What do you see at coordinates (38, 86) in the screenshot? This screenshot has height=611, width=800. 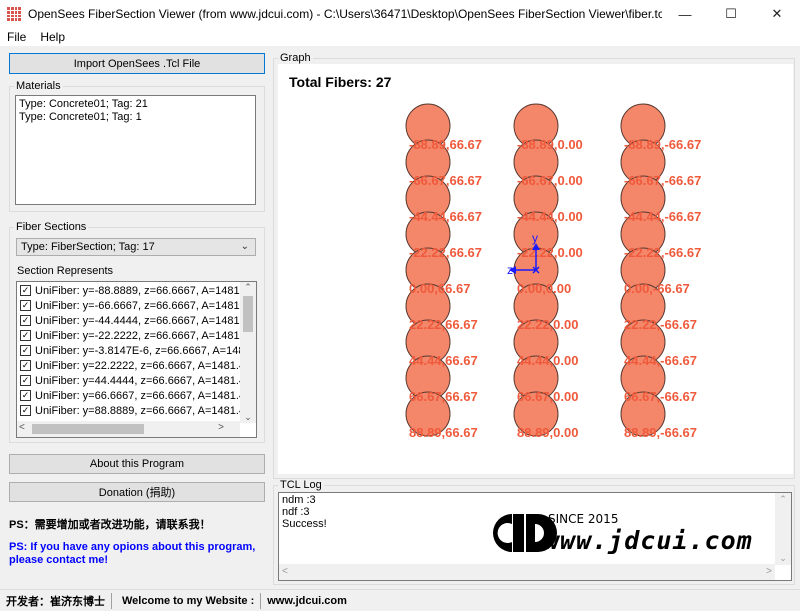 I see `materials-label: Materials` at bounding box center [38, 86].